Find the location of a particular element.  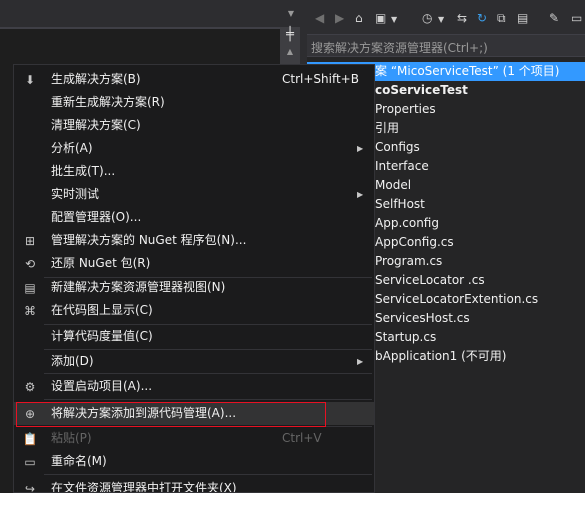

search-input: 搜索解决方案资源管理器(Ctrl+;) is located at coordinates (446, 45).